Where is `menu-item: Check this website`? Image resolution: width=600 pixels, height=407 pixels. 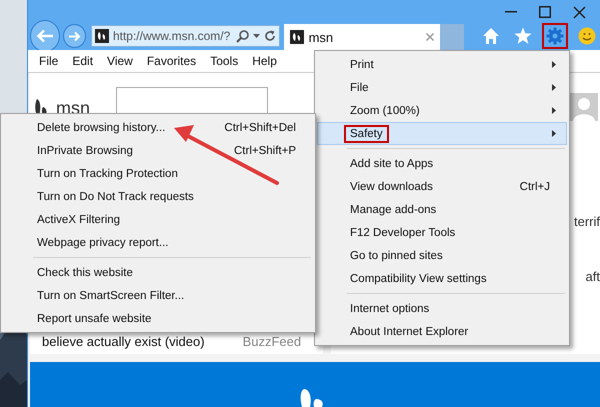
menu-item: Check this website is located at coordinates (158, 272).